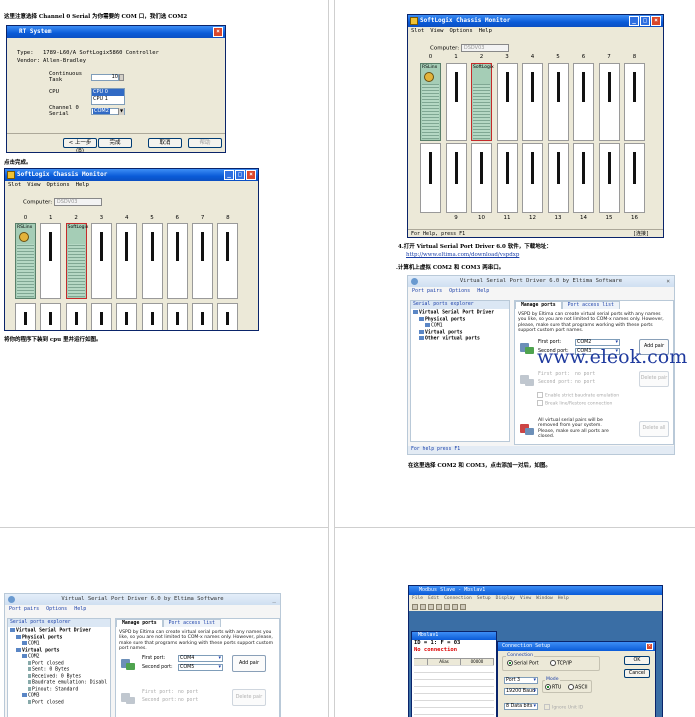 Image resolution: width=695 pixels, height=717 pixels. What do you see at coordinates (121, 111) in the screenshot?
I see `chevron-down-icon: ▼` at bounding box center [121, 111].